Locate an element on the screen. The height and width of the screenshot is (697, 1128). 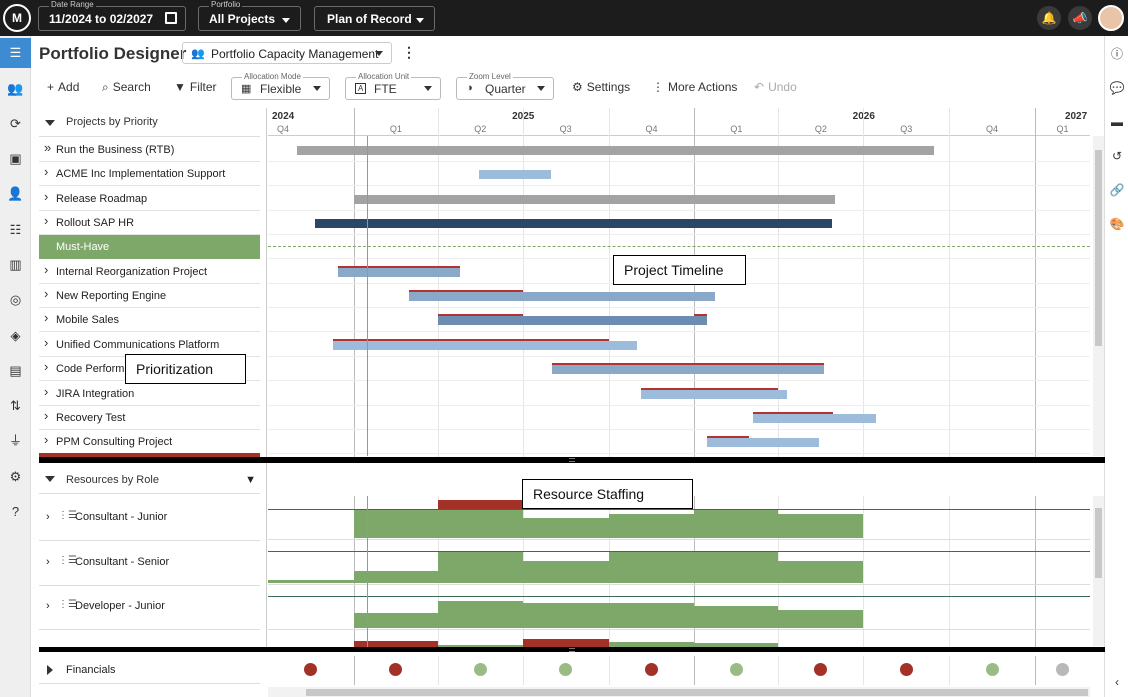
chevron-right-icon: » is located at coordinates (47, 147).